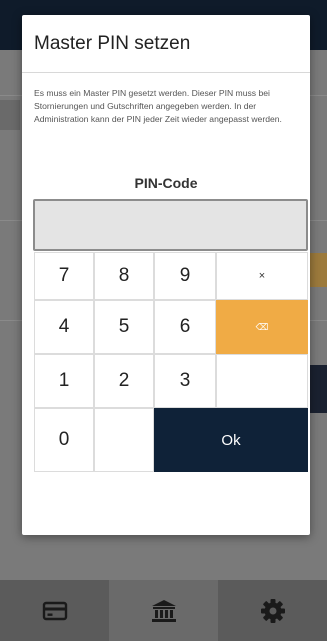 This screenshot has width=327, height=641. What do you see at coordinates (170, 225) in the screenshot?
I see `pin-code-field` at bounding box center [170, 225].